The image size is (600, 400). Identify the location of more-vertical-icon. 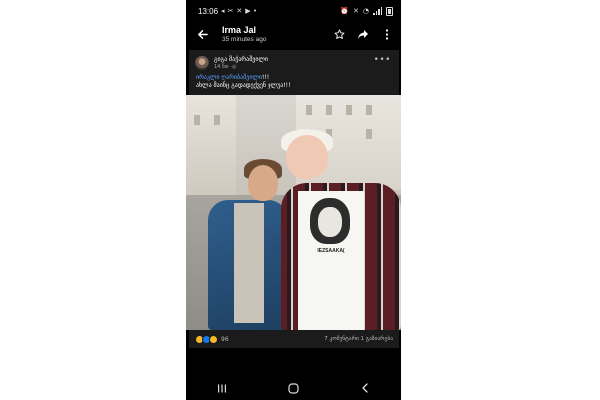
(387, 34).